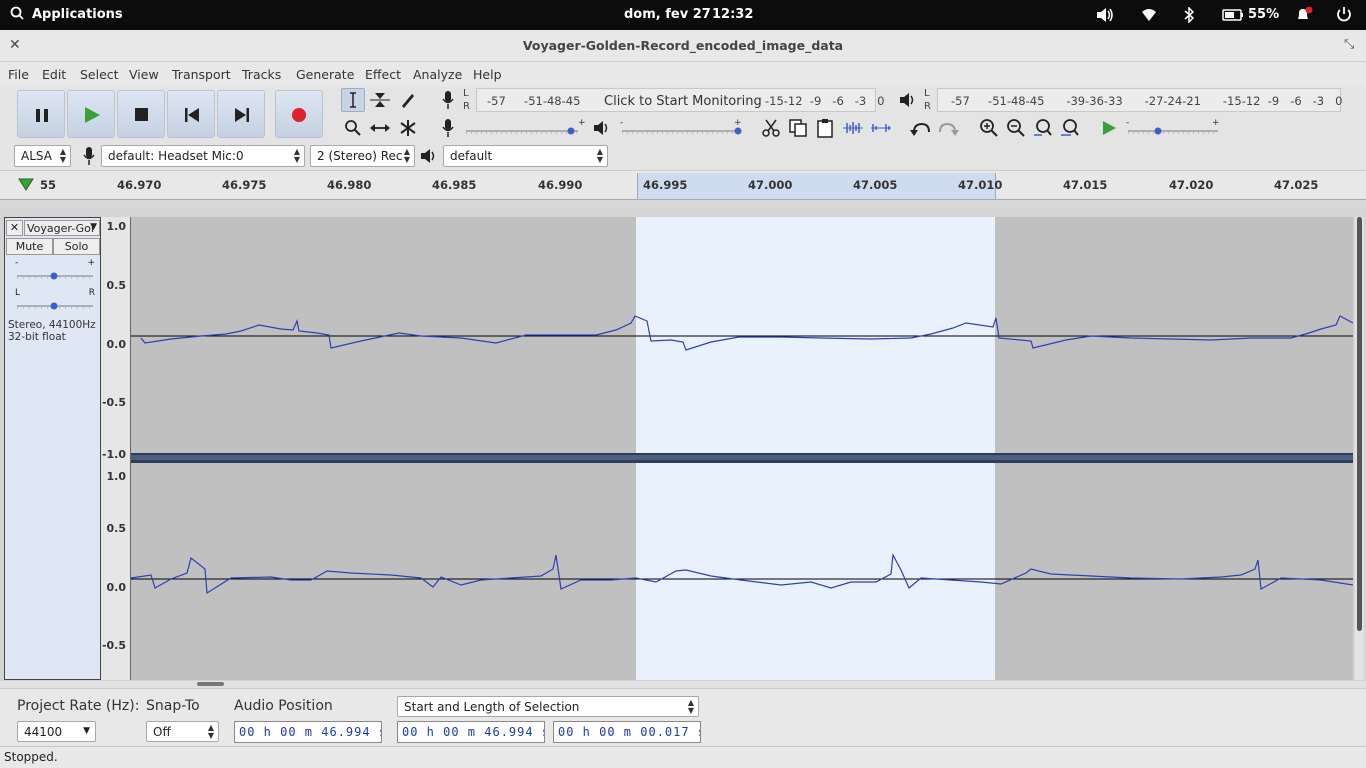 Image resolution: width=1366 pixels, height=768 pixels. I want to click on menu-edit: Edit, so click(54, 74).